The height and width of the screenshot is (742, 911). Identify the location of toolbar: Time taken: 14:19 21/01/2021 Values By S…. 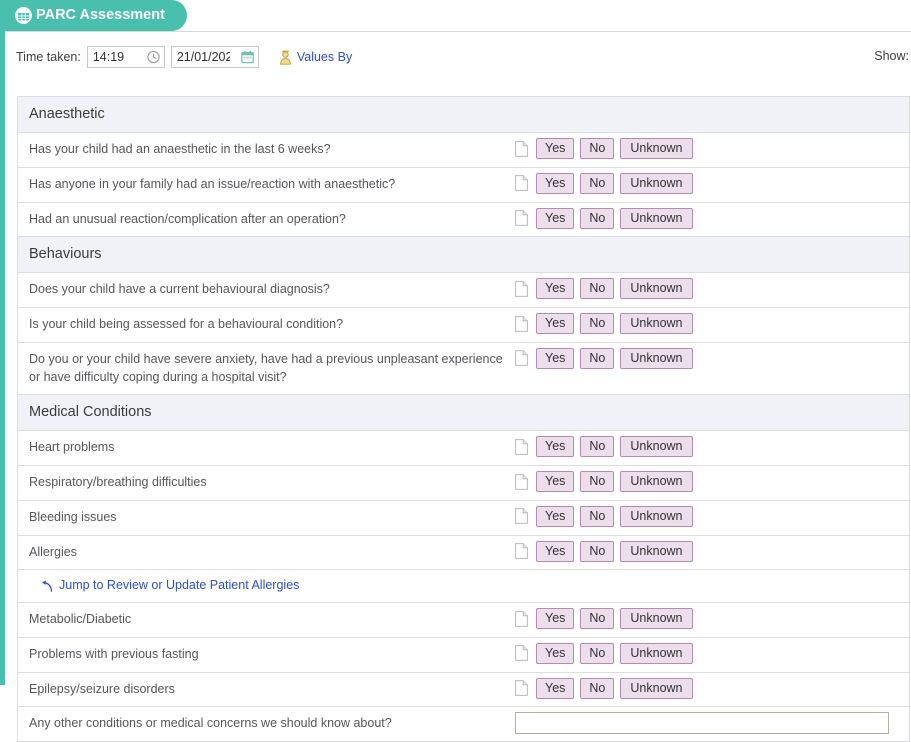
(458, 57).